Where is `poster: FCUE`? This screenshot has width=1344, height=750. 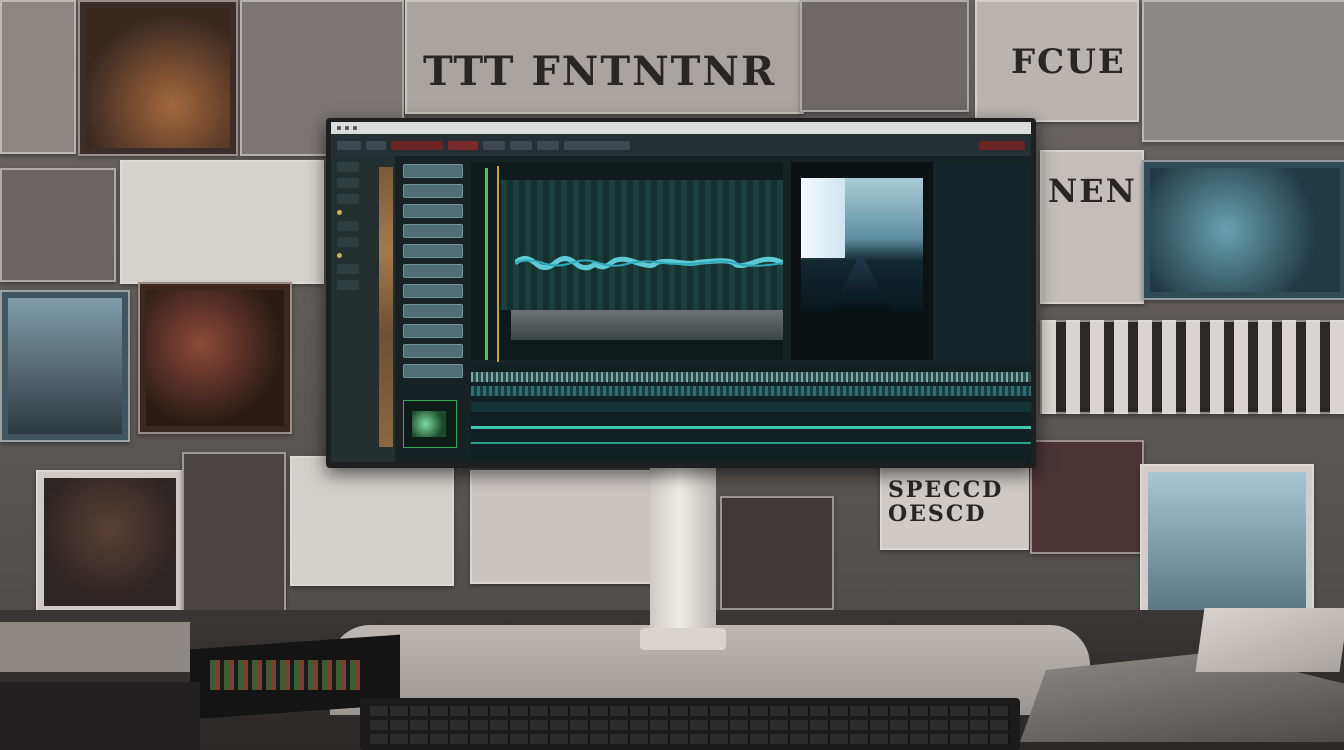 poster: FCUE is located at coordinates (1057, 61).